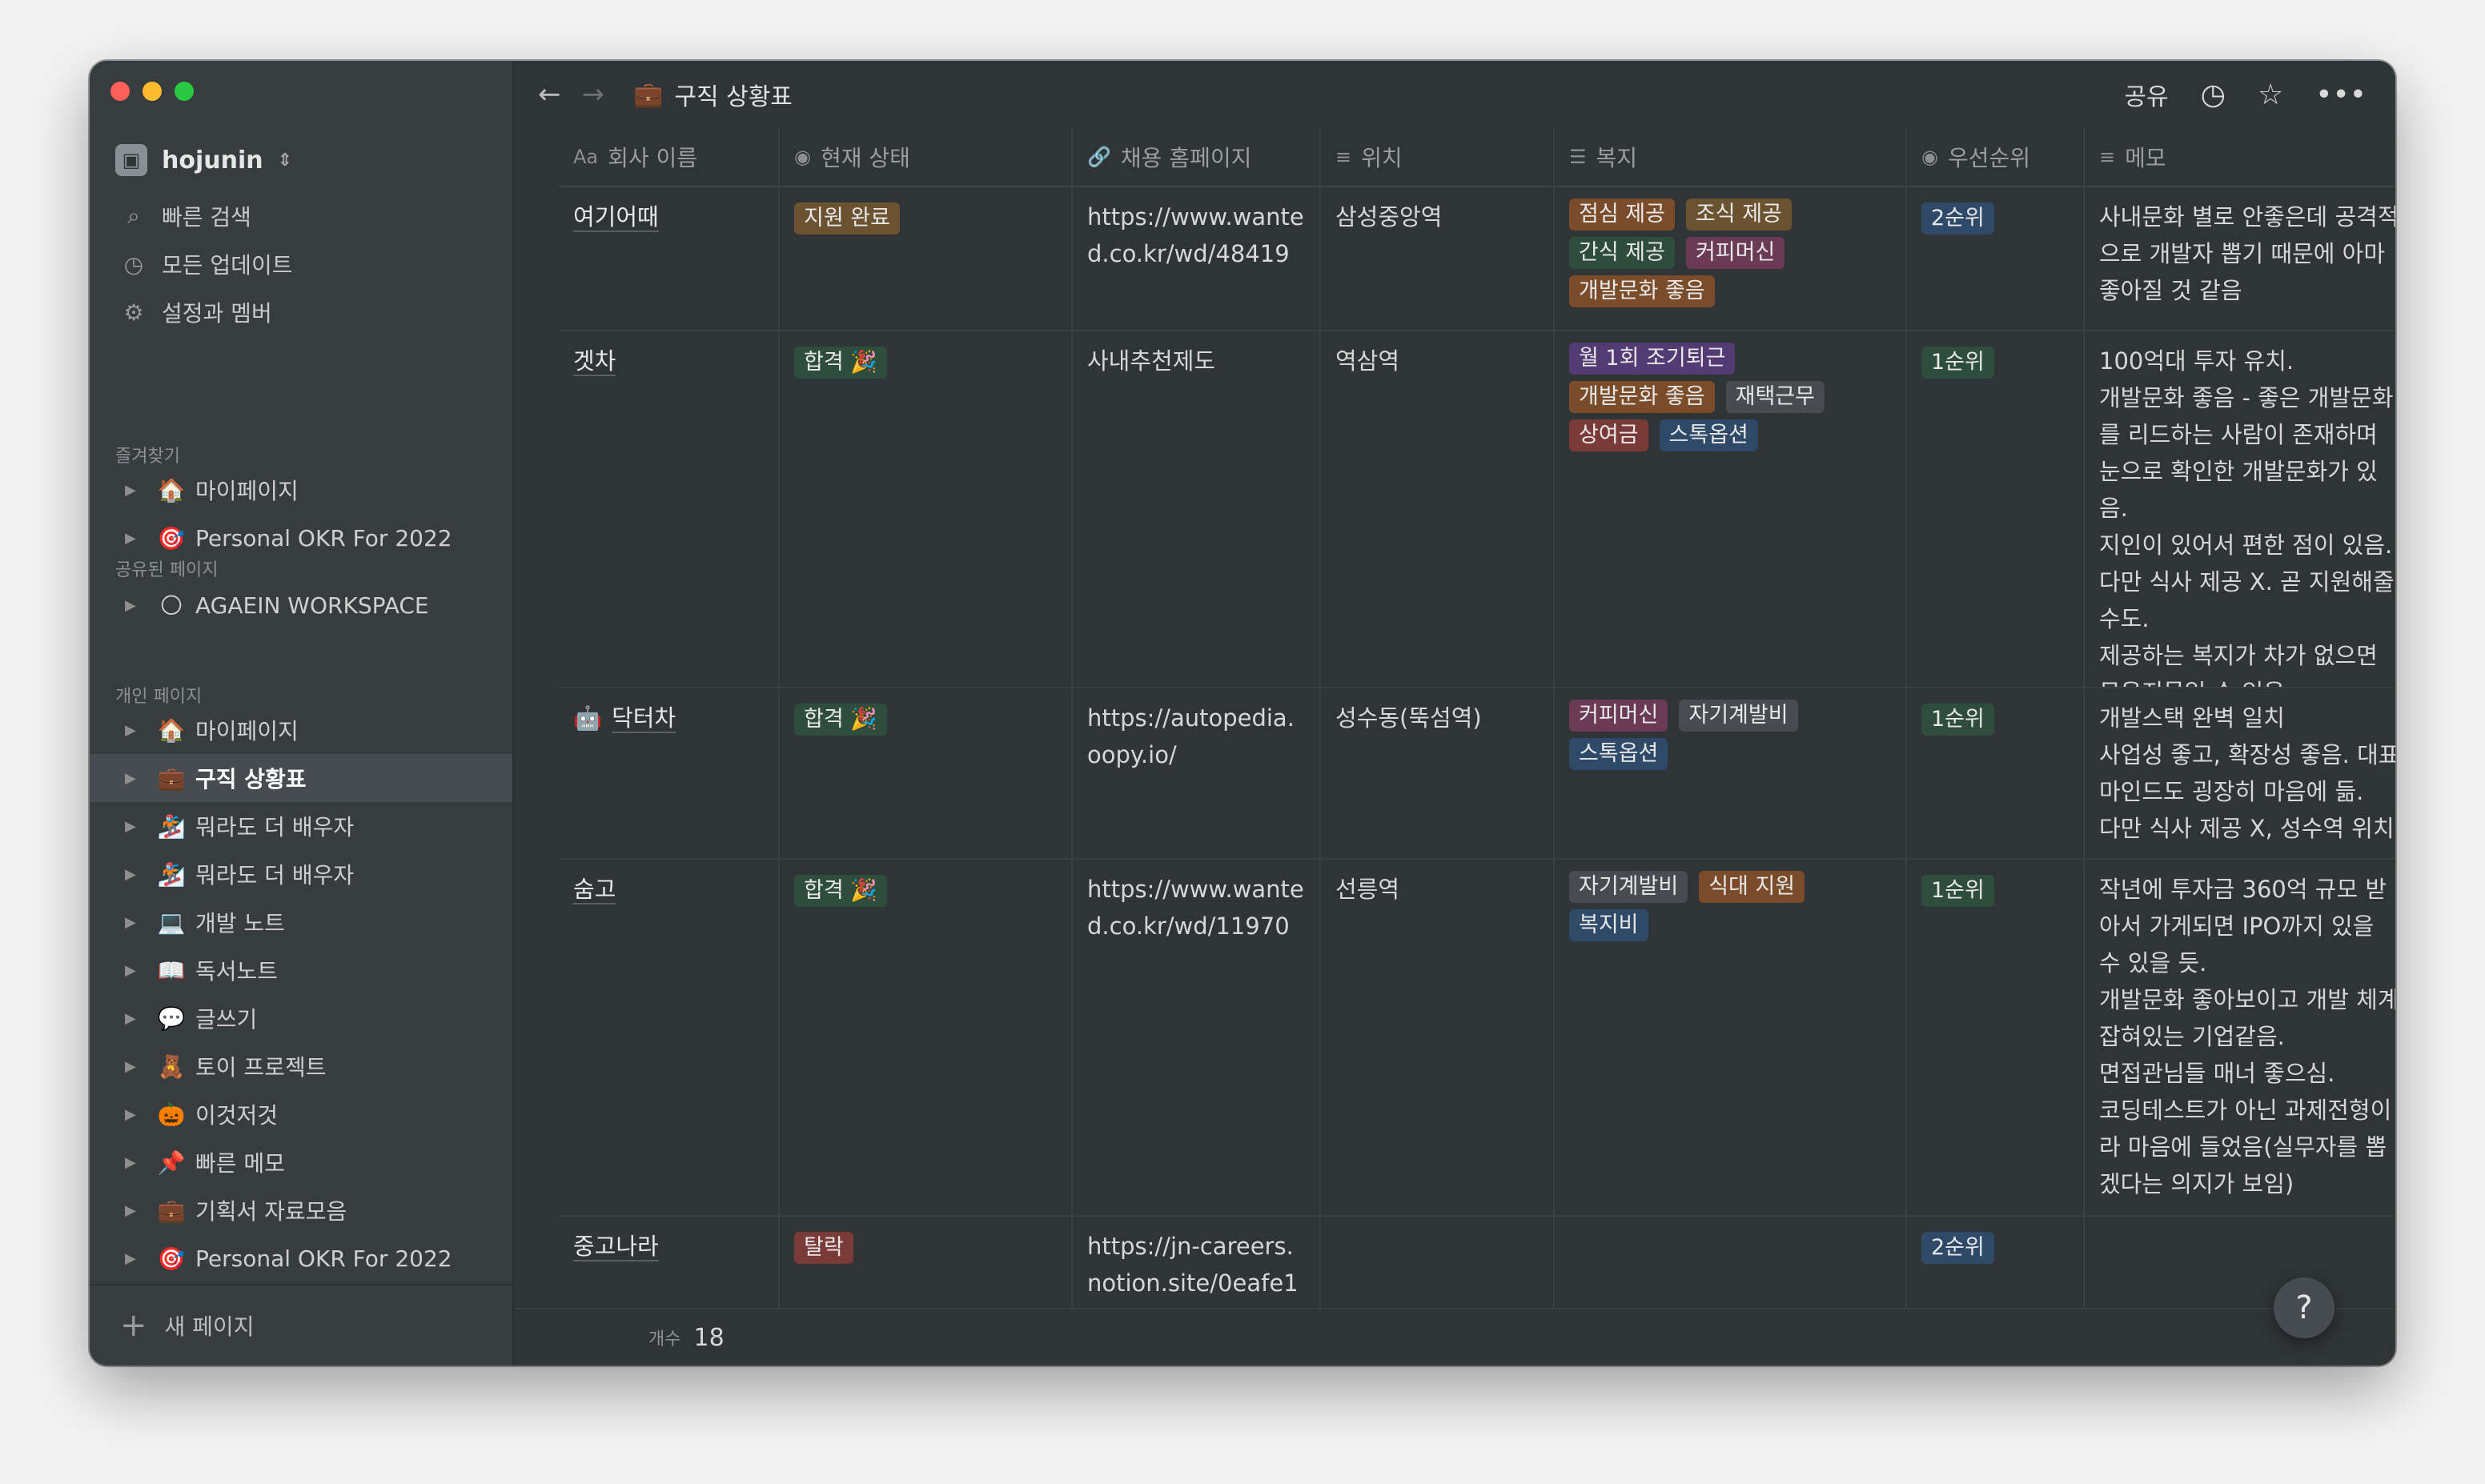 This screenshot has width=2485, height=1484. What do you see at coordinates (1197, 1037) in the screenshot?
I see `url-cell: https://www.wanted.co.kr/wd/11970` at bounding box center [1197, 1037].